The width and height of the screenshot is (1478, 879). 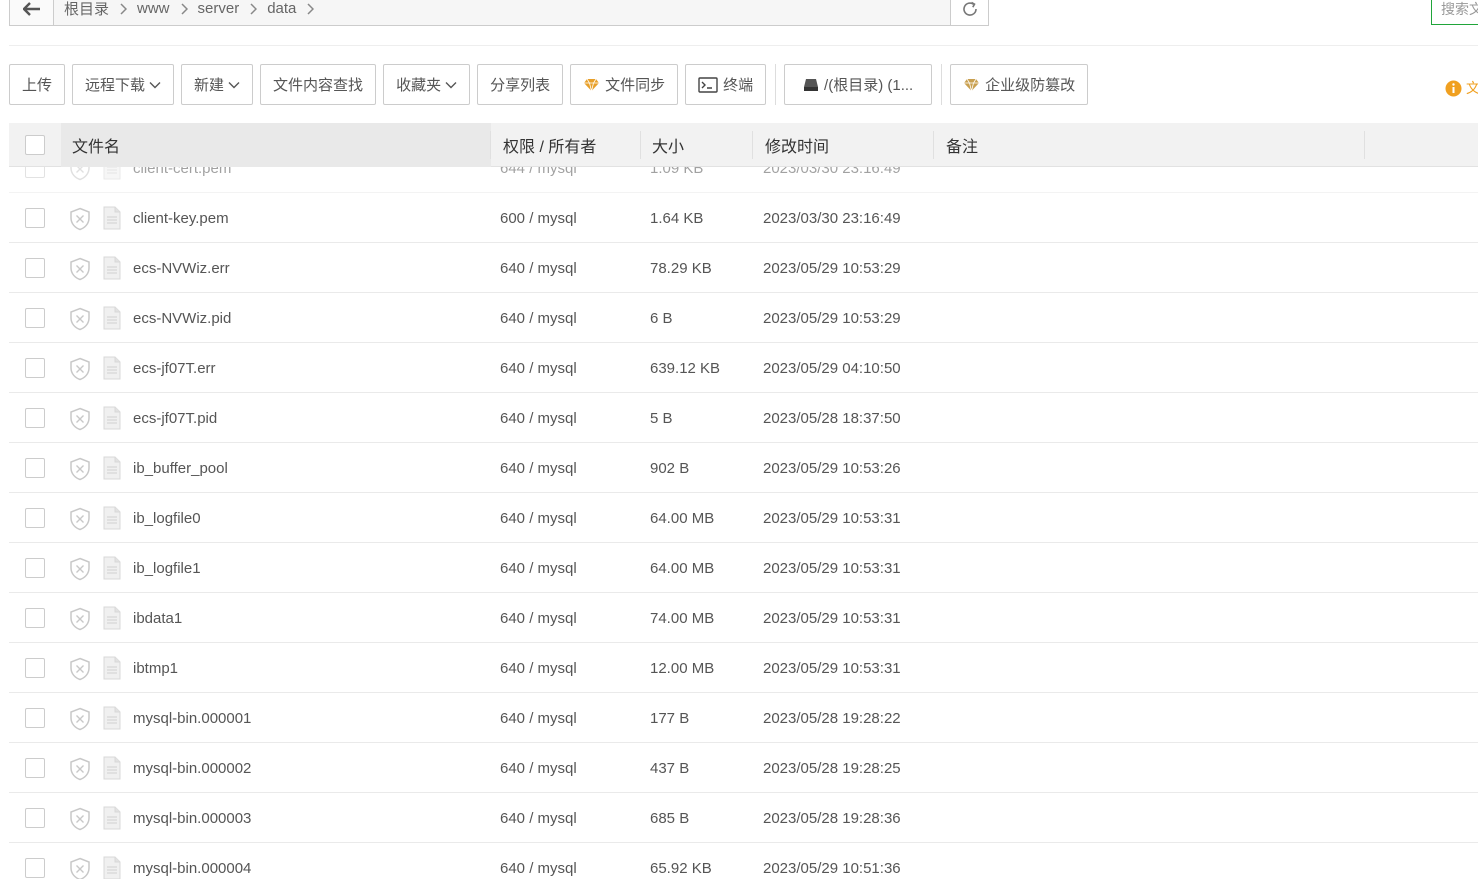 I want to click on file-name: ecs-NVWiz.err, so click(x=181, y=268).